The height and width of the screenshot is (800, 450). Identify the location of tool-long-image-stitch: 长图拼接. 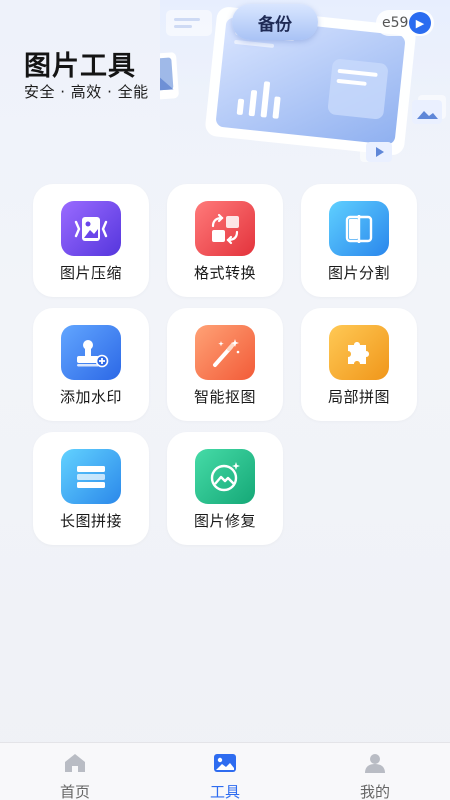
(91, 488).